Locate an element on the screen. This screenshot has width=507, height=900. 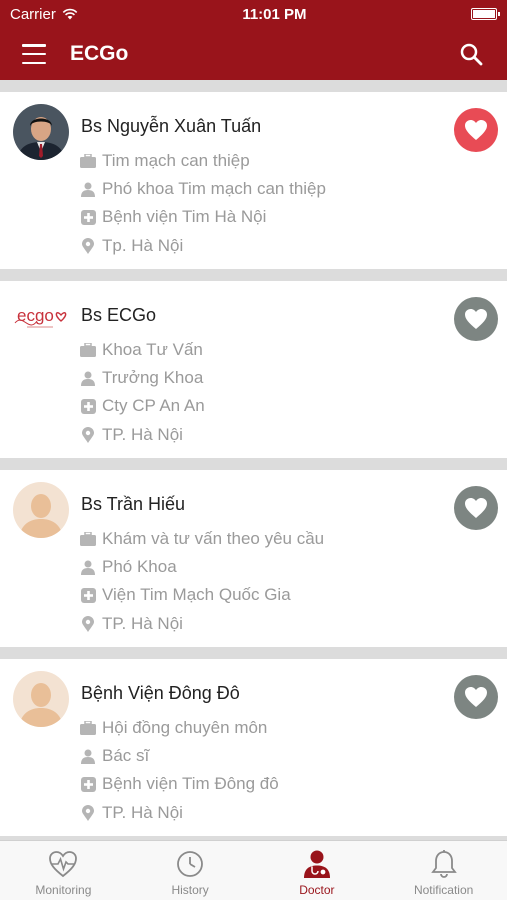
ecgo-logo-text: ecgo is located at coordinates (35, 315).